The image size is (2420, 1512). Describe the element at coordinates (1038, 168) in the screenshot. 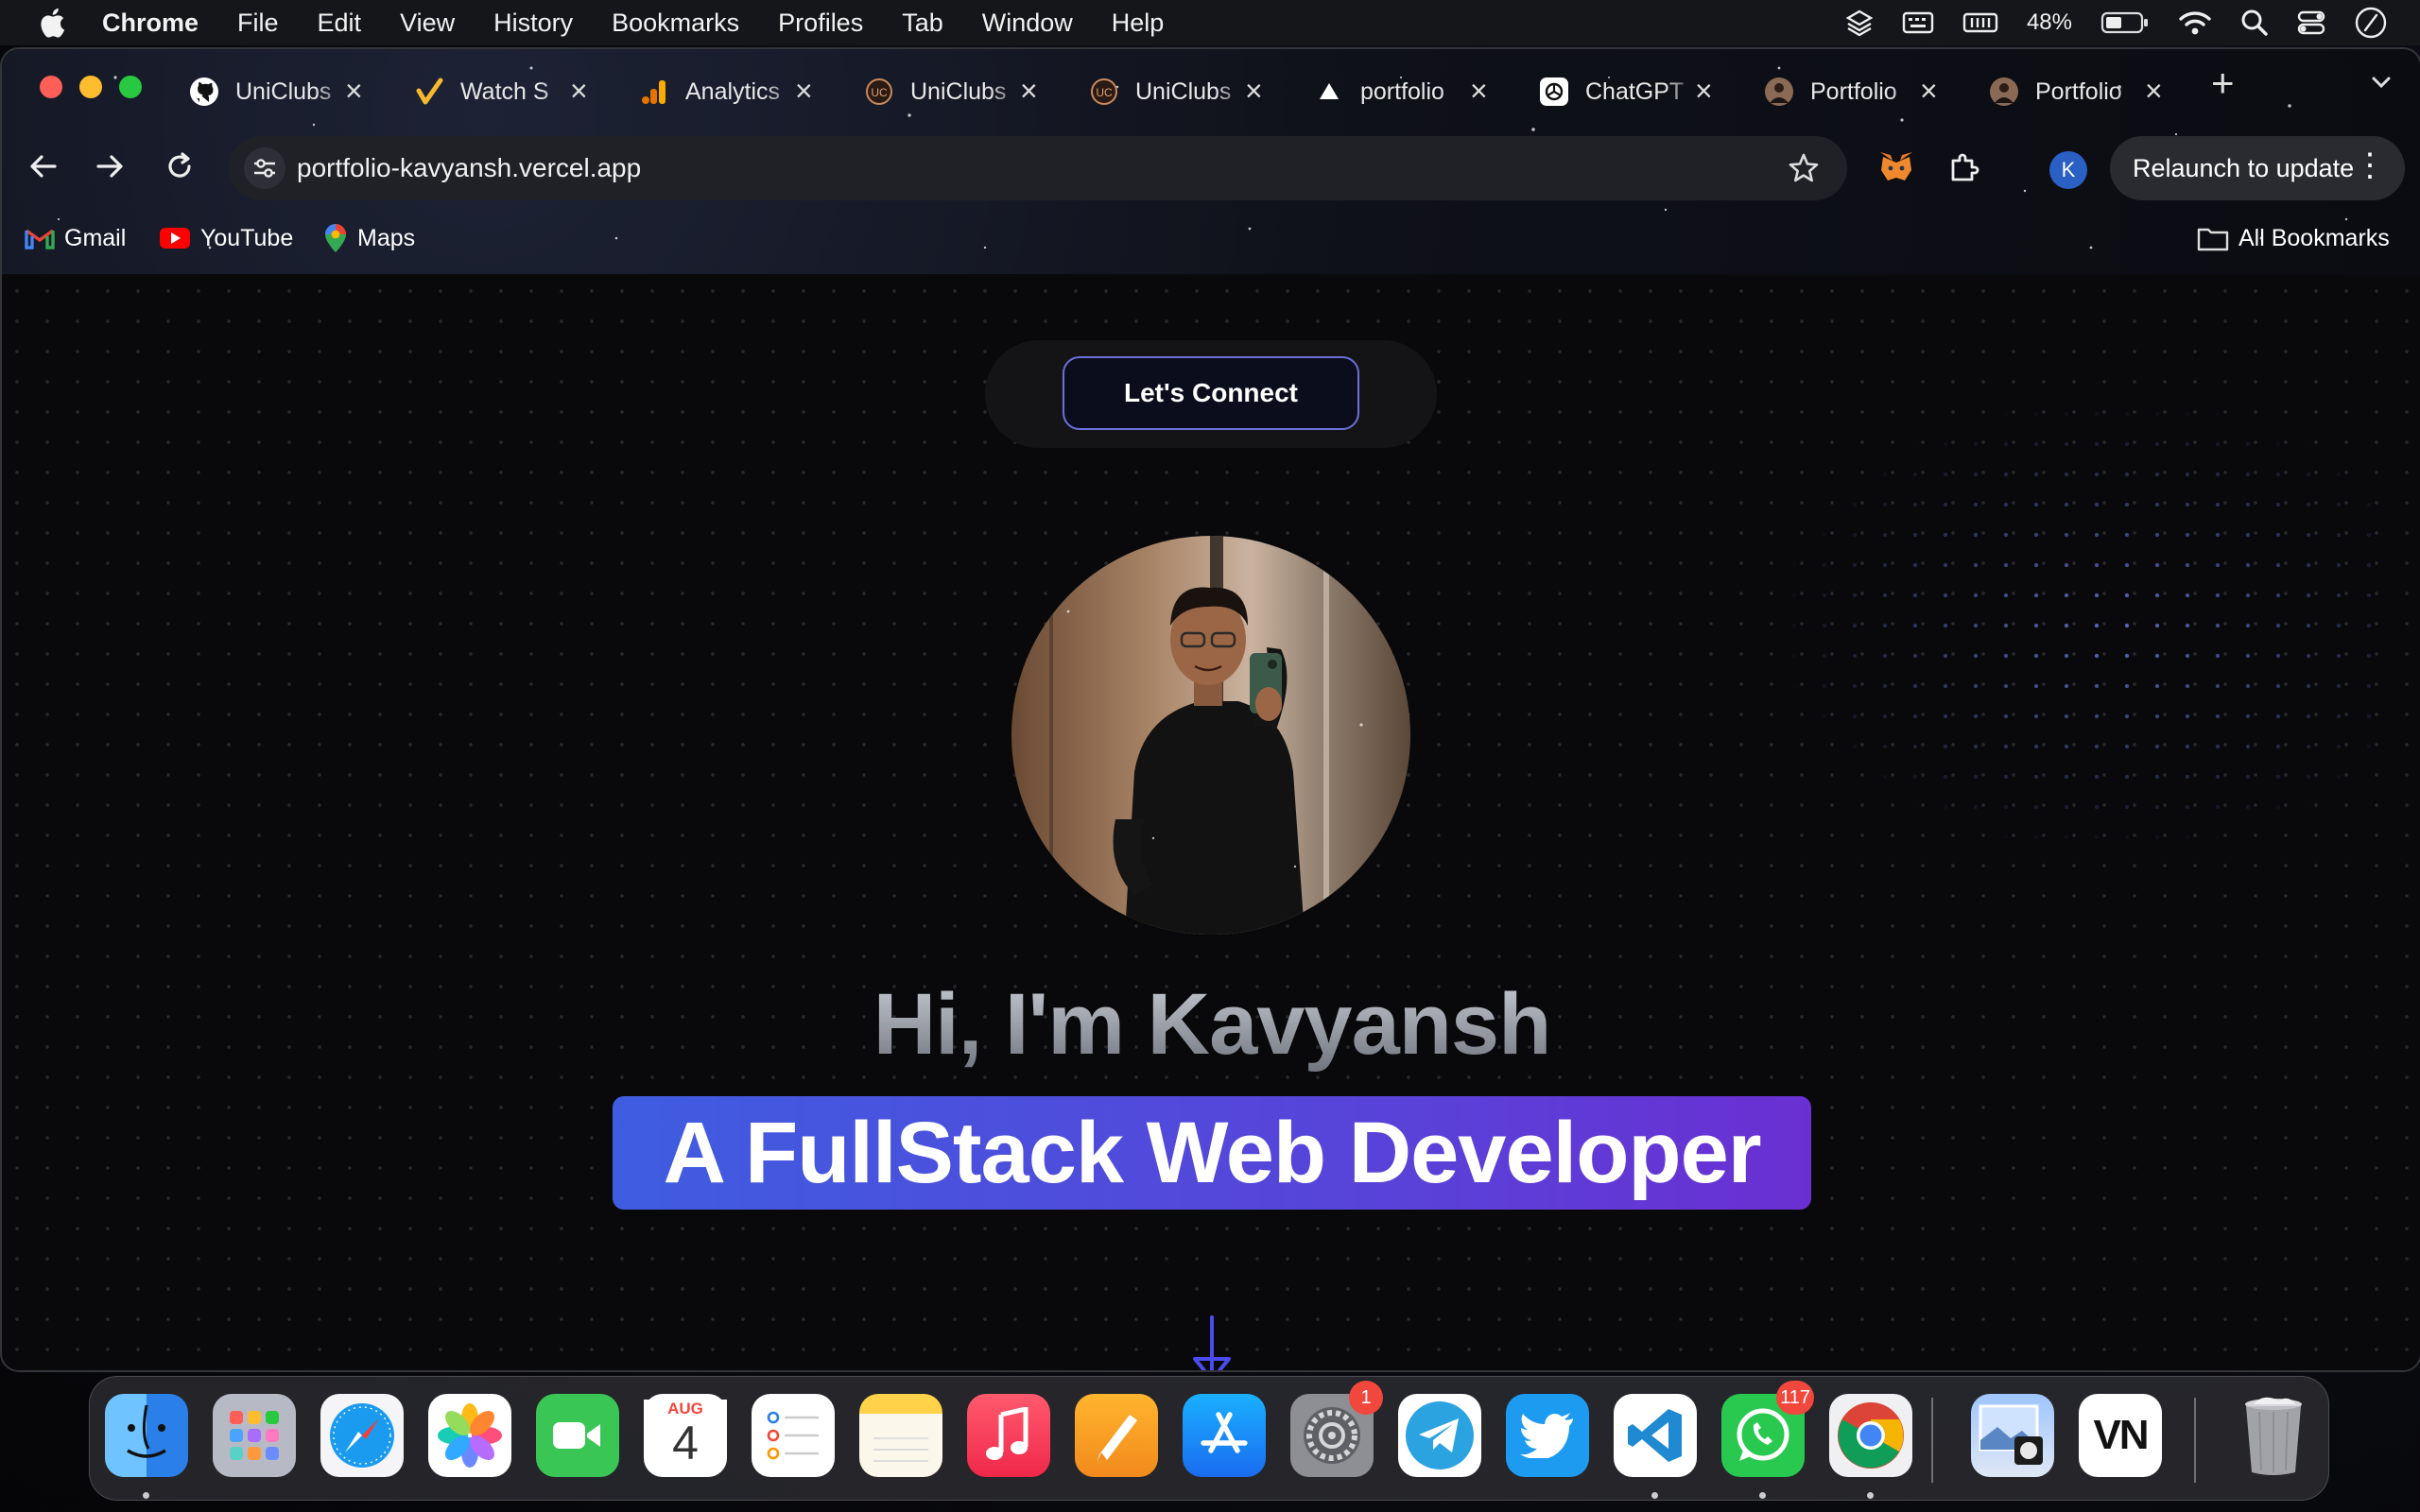

I see `address-bar: portfolio-kavyansh.vercel.app` at that location.